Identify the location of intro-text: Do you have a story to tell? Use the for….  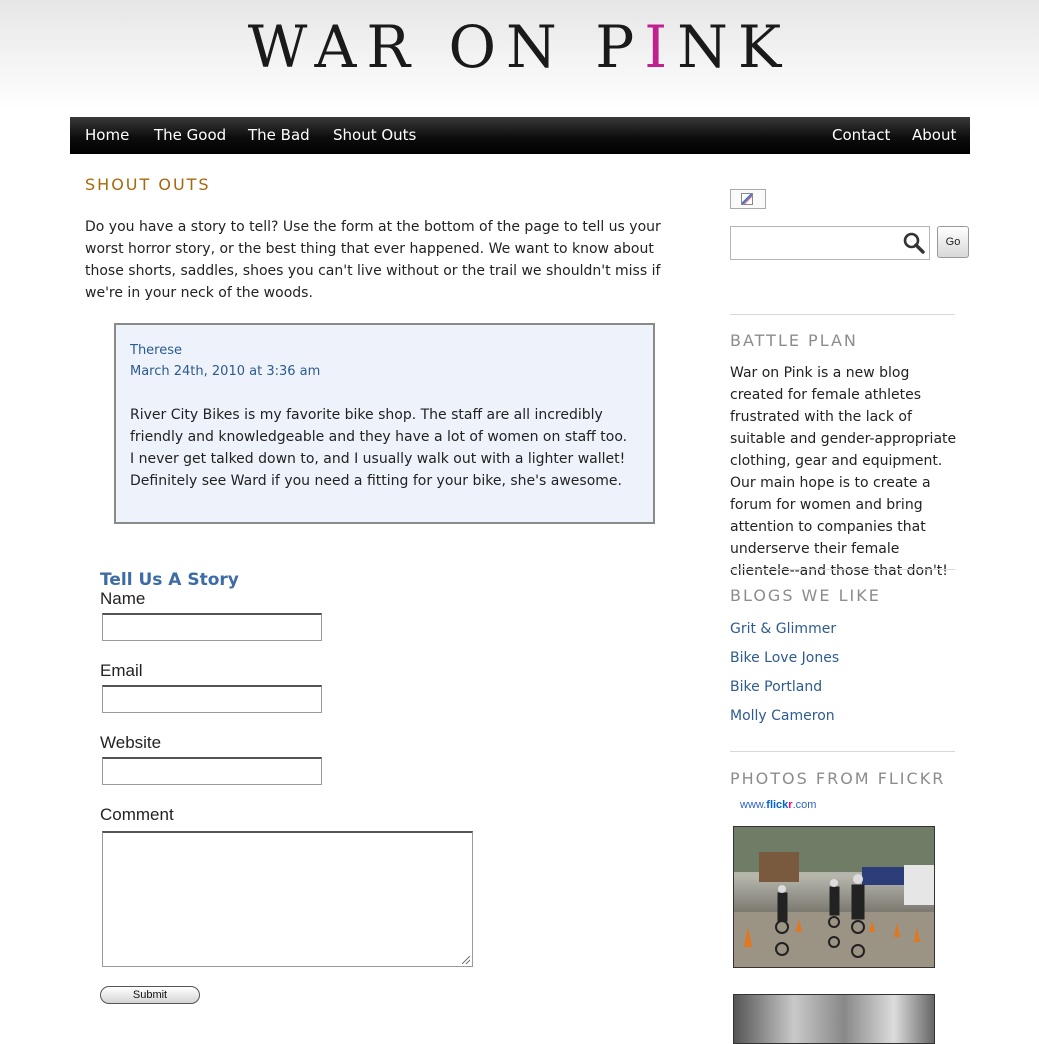
(373, 260).